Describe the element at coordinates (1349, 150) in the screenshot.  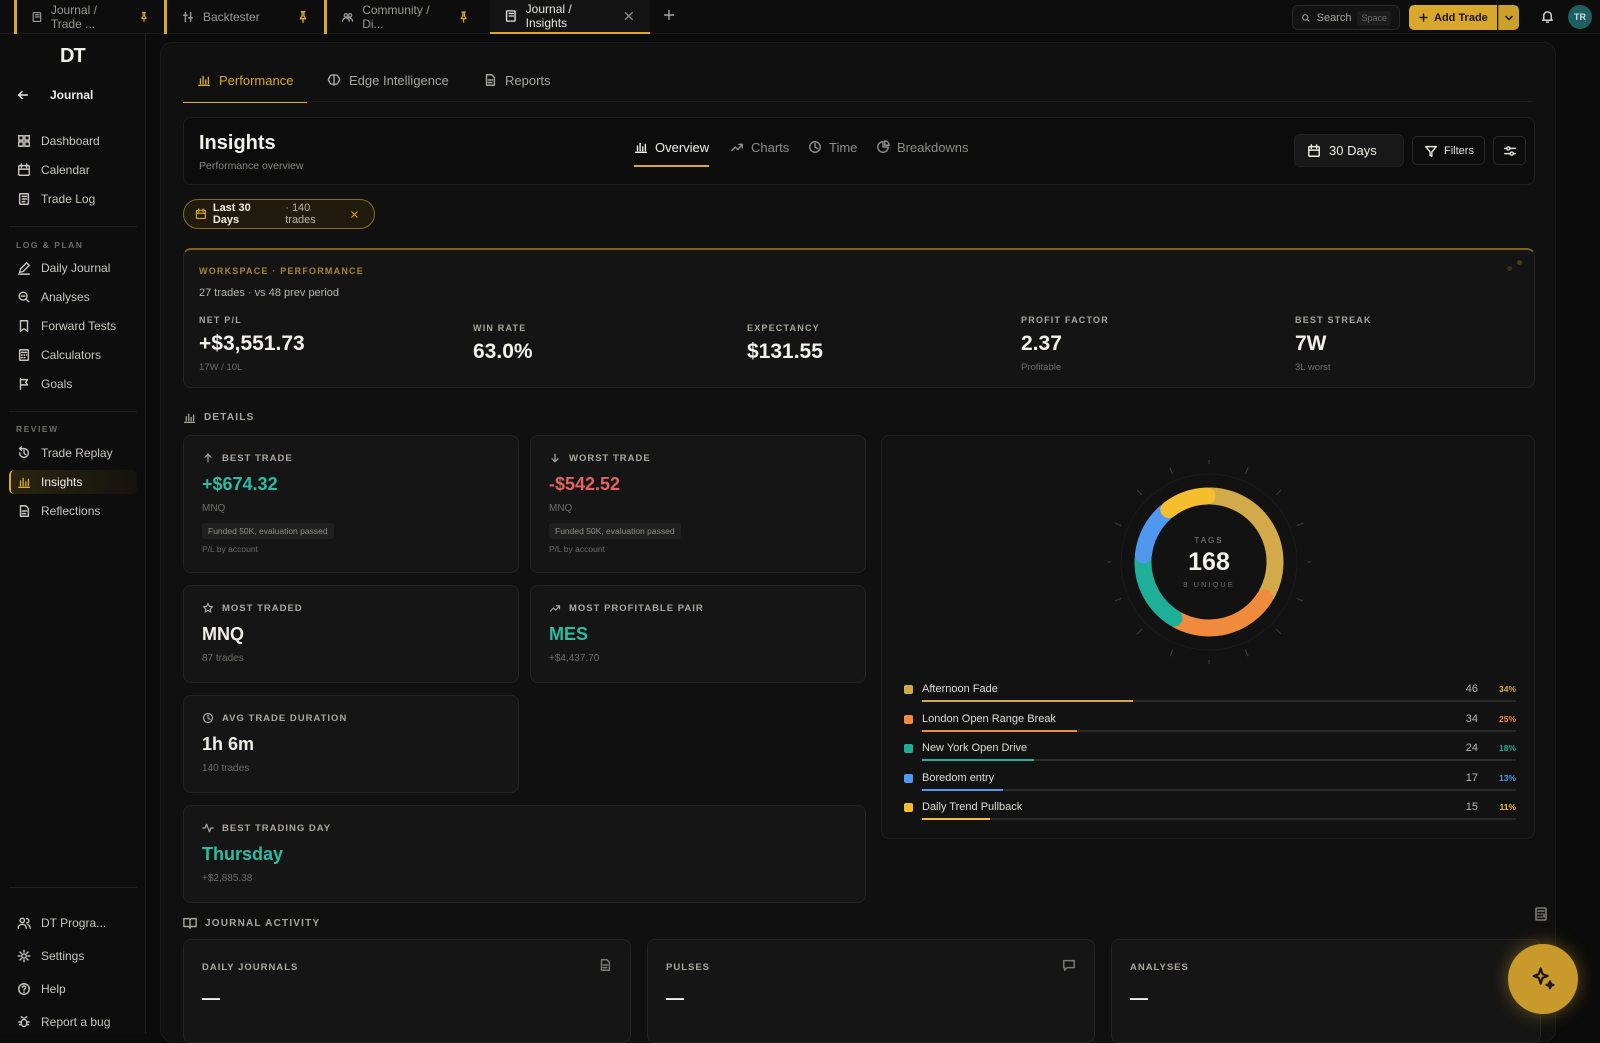
I see `date-range-select: 30 Days` at that location.